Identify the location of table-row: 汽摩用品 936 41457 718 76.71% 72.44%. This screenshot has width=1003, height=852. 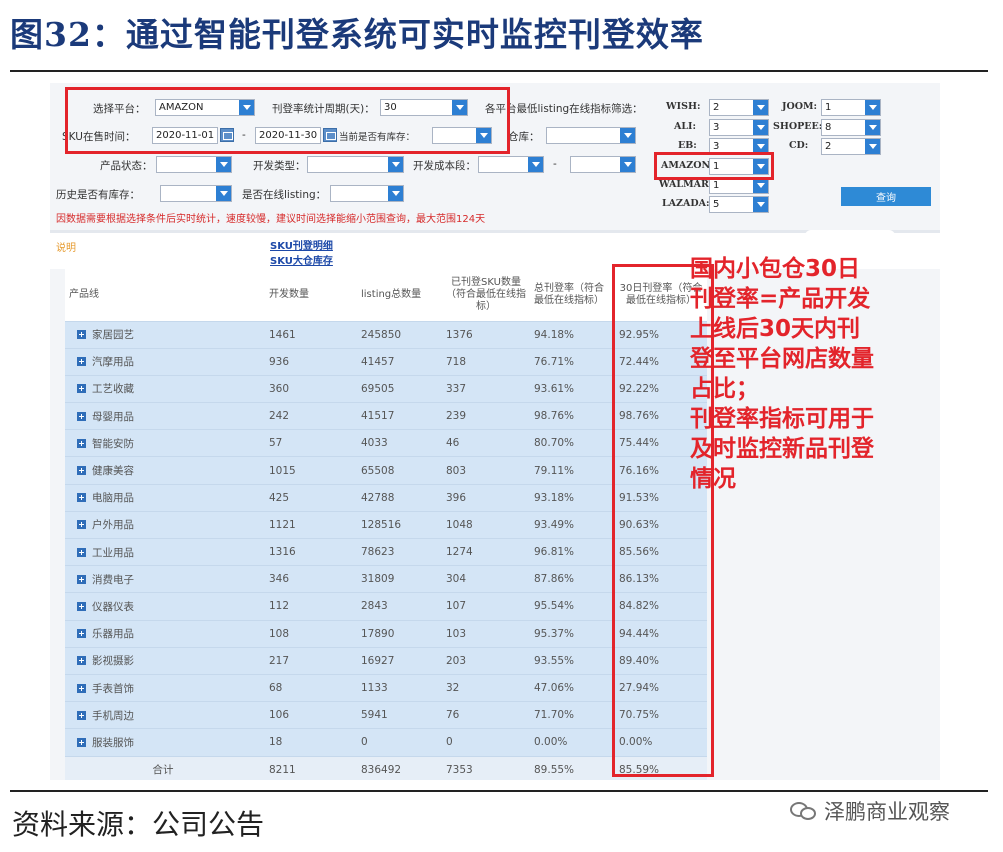
(386, 361).